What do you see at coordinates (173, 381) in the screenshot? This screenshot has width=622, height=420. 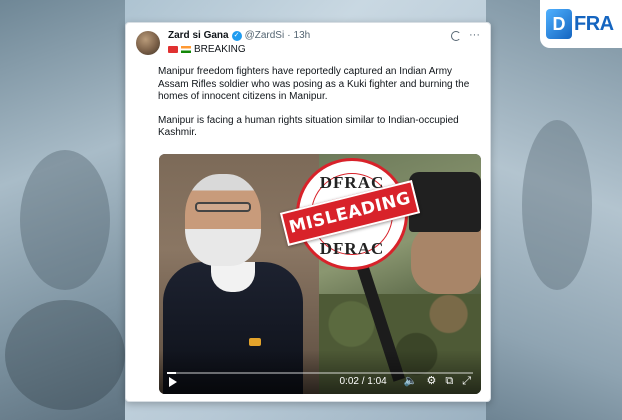 I see `play-icon` at bounding box center [173, 381].